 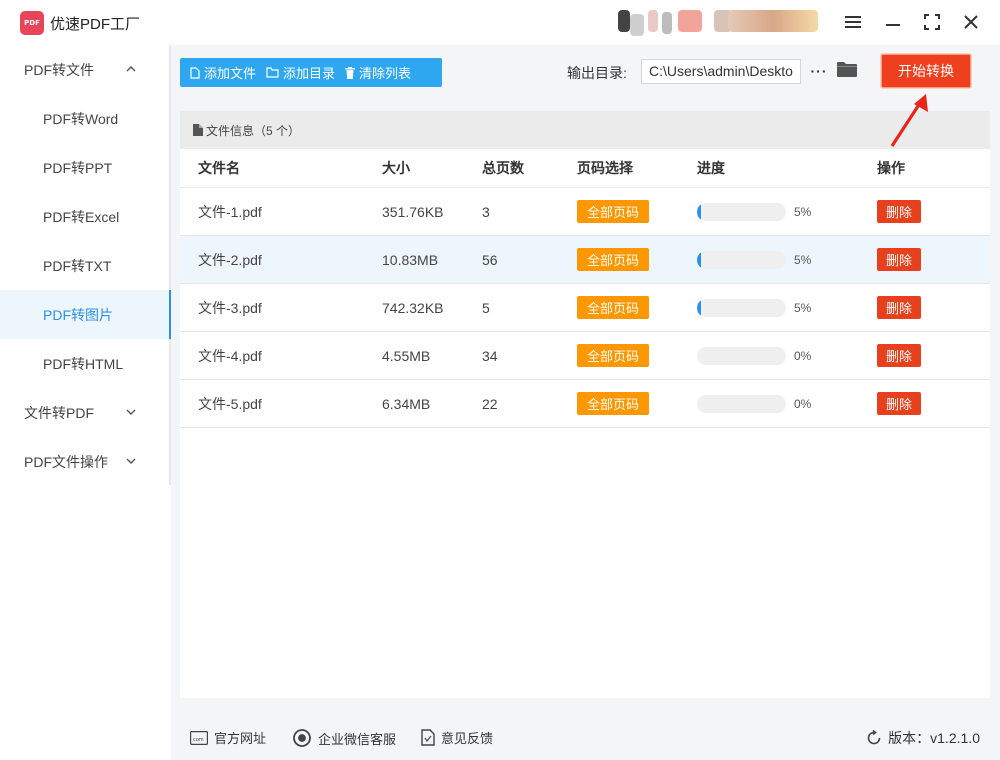 What do you see at coordinates (78, 314) in the screenshot?
I see `sidebar-item-label: PDF转图片` at bounding box center [78, 314].